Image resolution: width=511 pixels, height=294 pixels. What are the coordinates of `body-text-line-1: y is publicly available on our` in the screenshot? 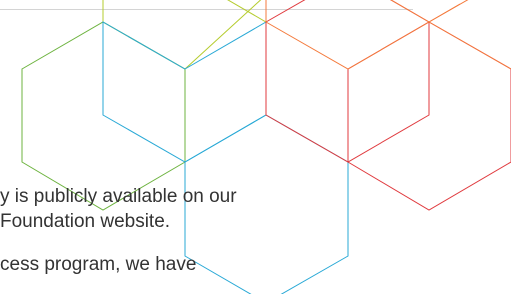 It's located at (118, 196).